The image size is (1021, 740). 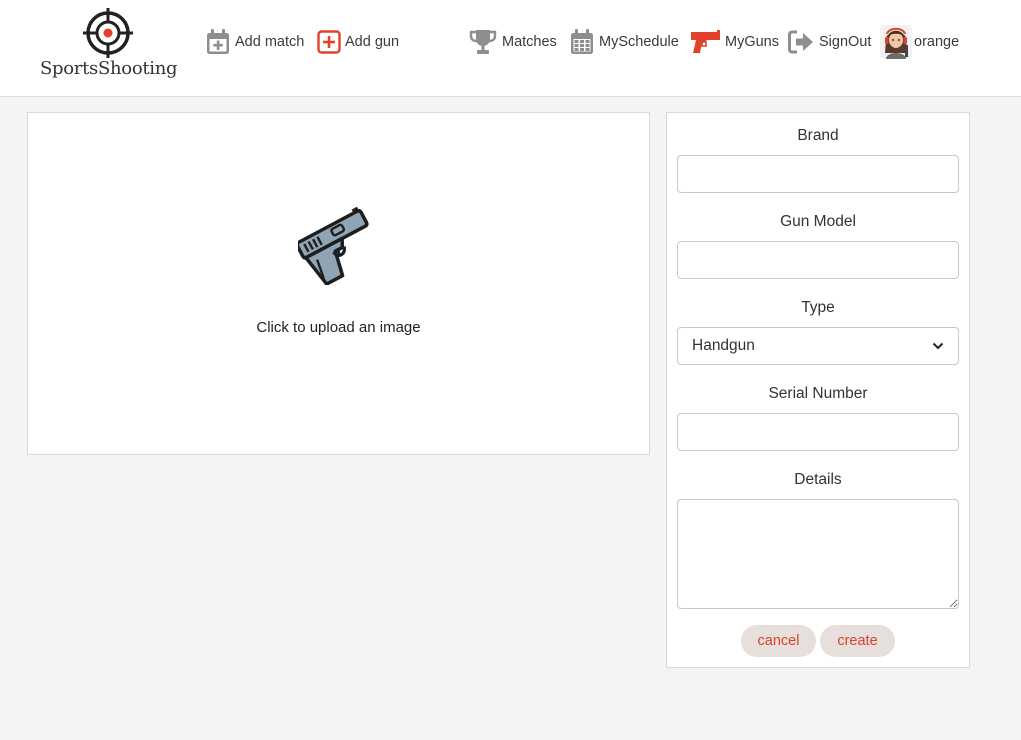 I want to click on cancel-button: cancel, so click(x=778, y=641).